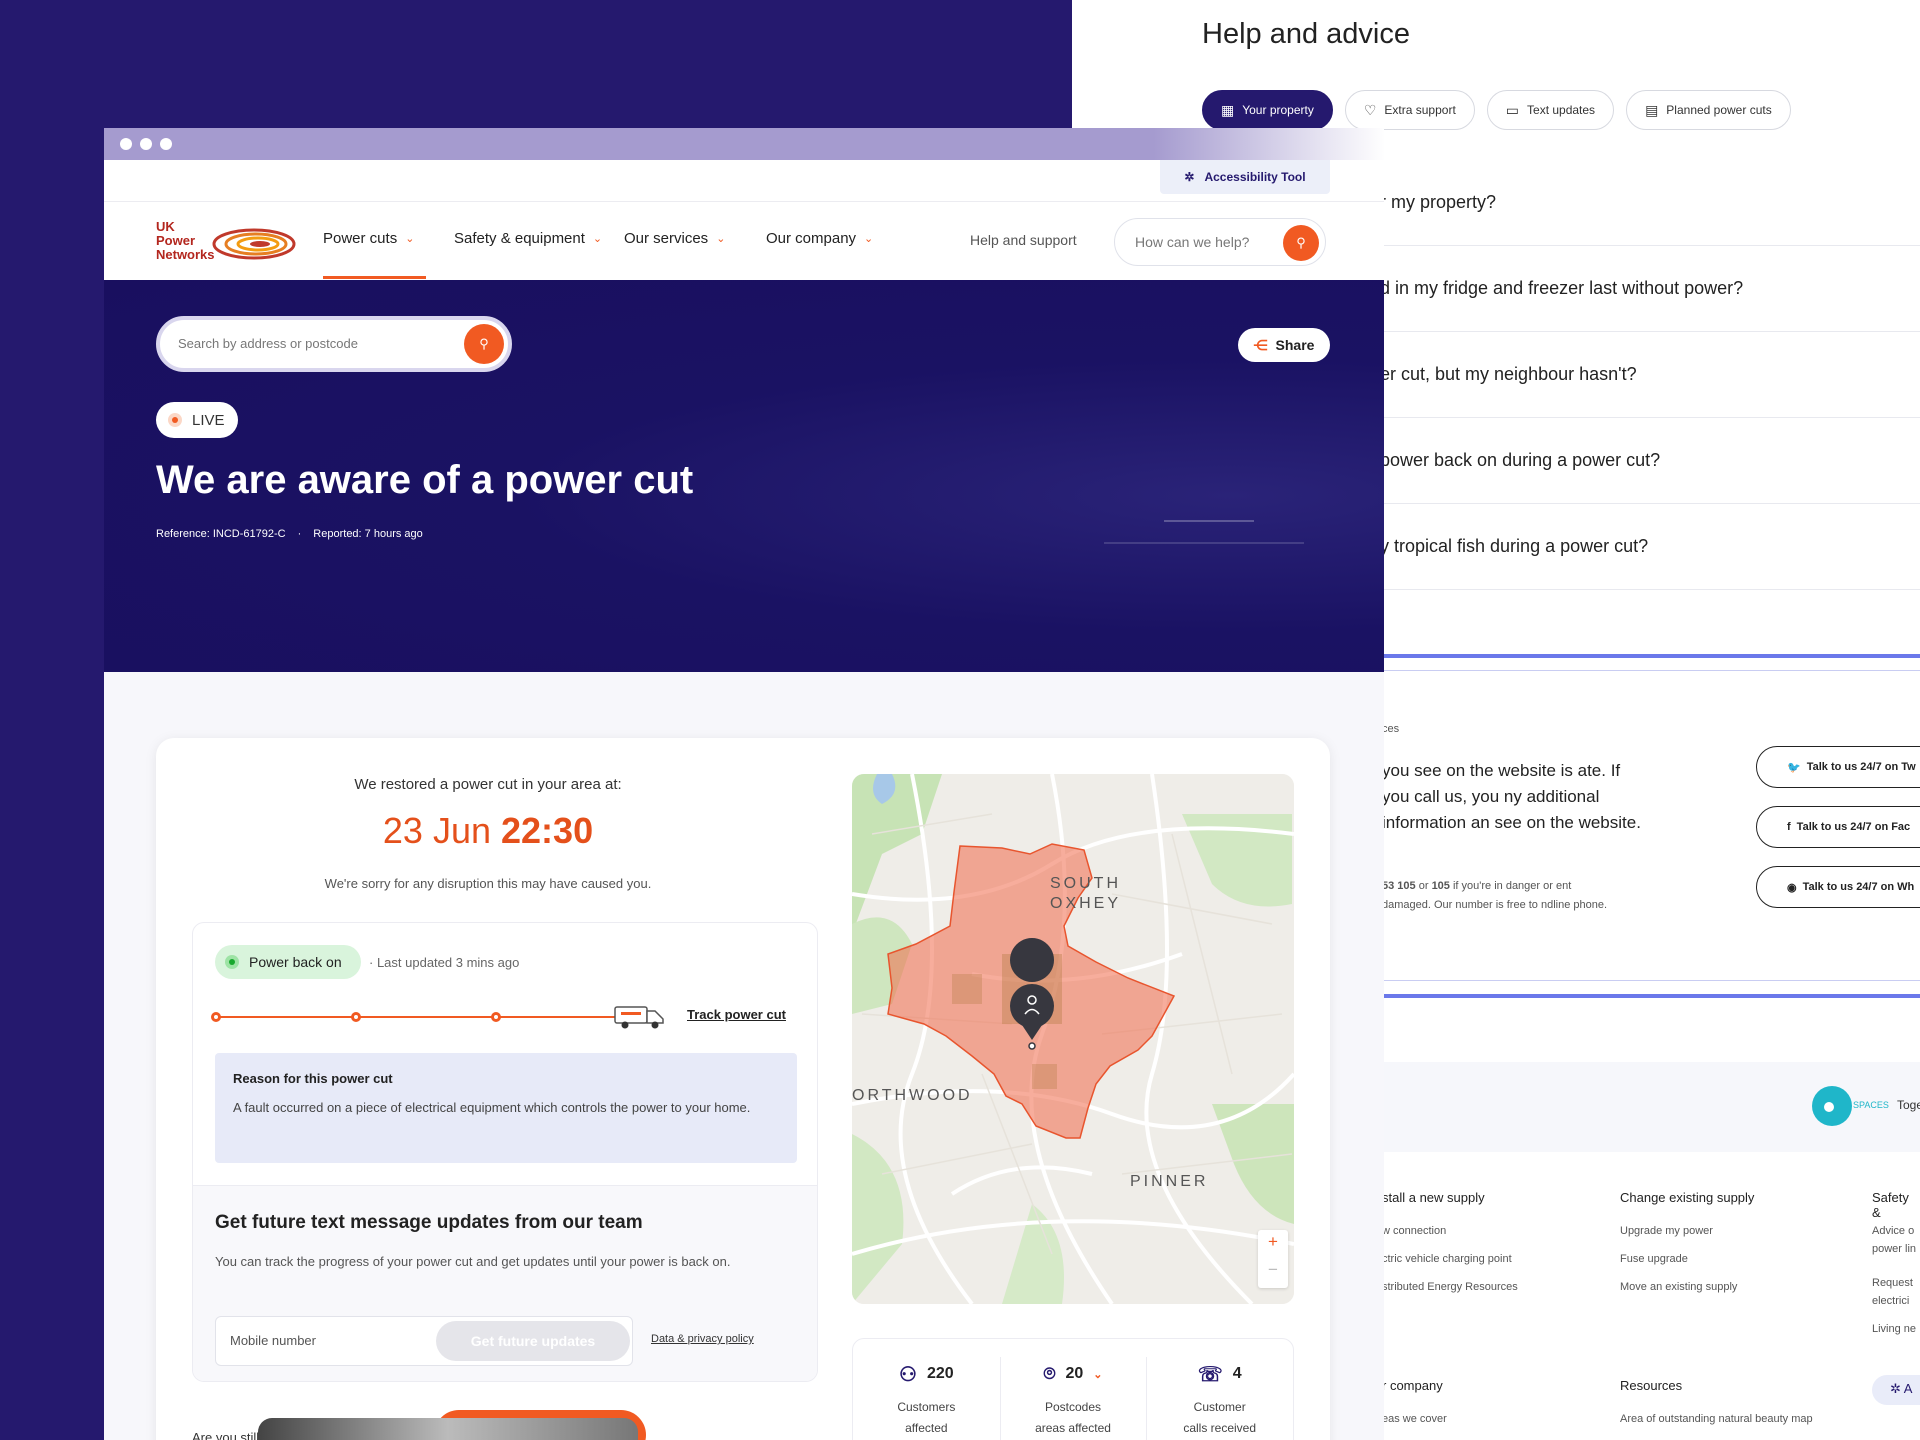 The width and height of the screenshot is (1920, 1440). Describe the element at coordinates (175, 420) in the screenshot. I see `live-dot-icon` at that location.